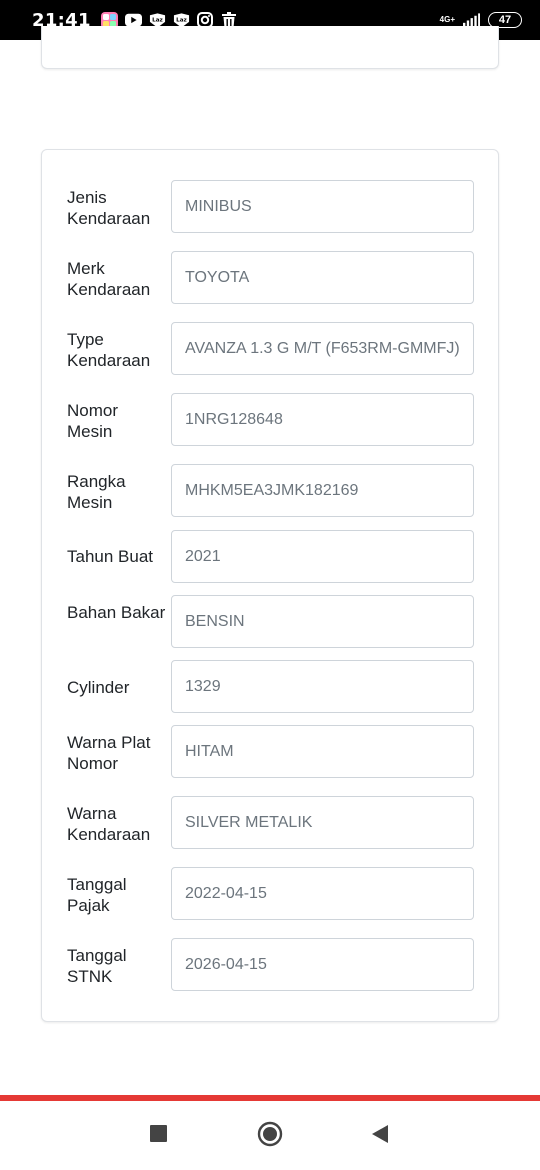  What do you see at coordinates (322, 822) in the screenshot?
I see `warna-kendaraan-field: SILVER METALIK` at bounding box center [322, 822].